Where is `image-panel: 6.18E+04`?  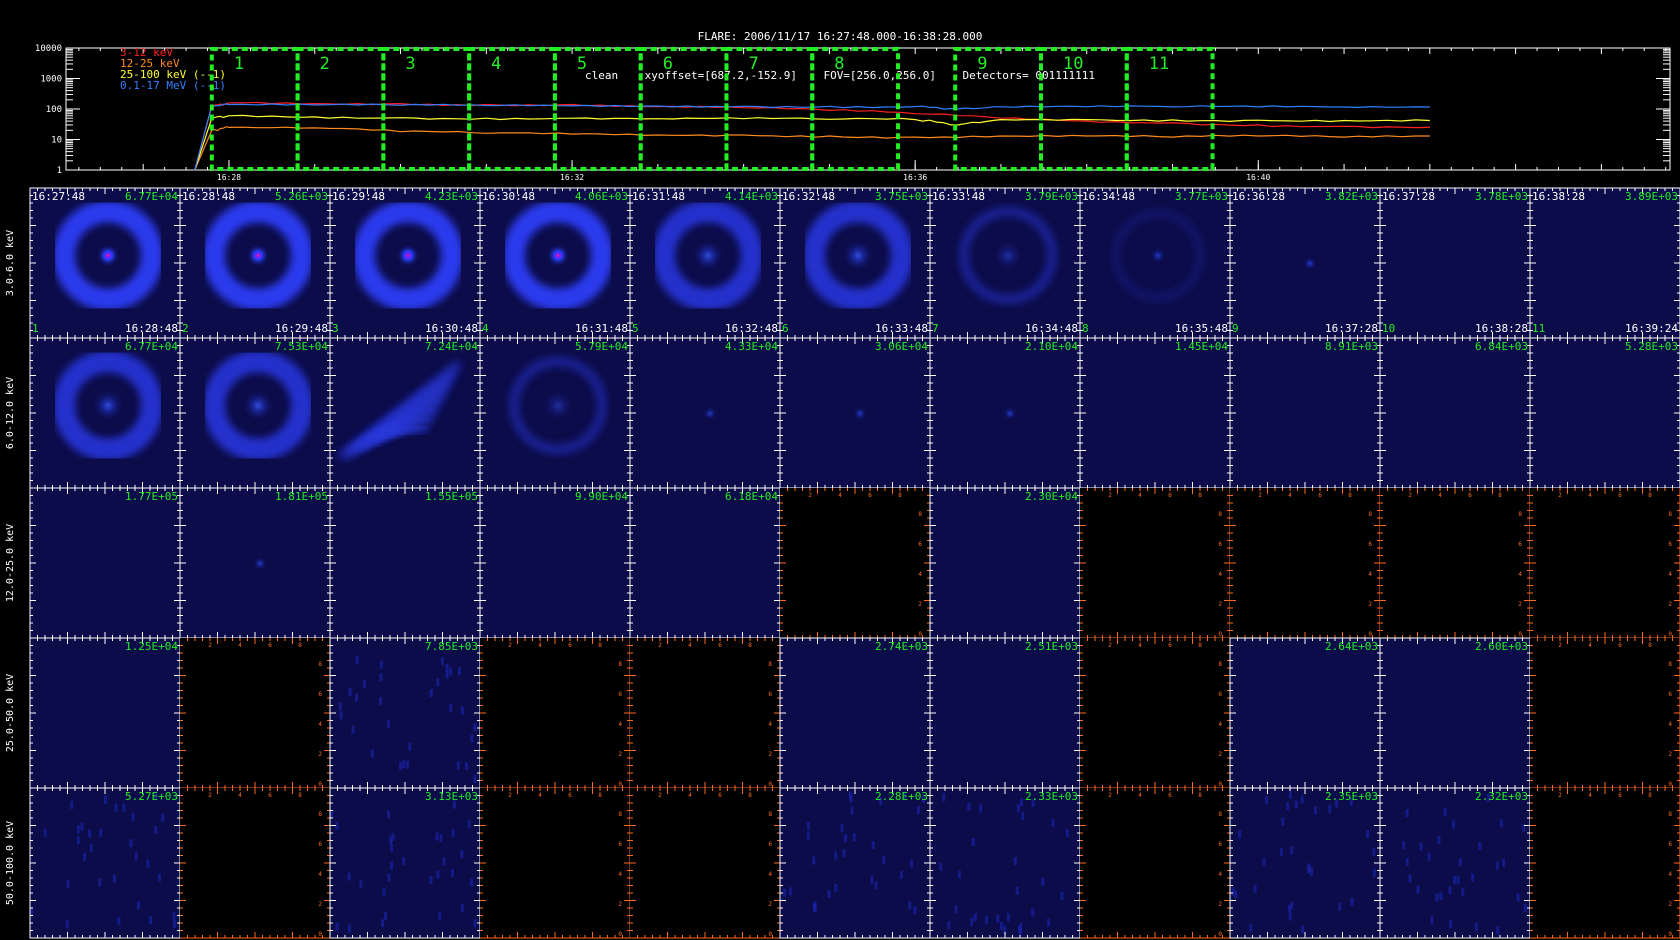 image-panel: 6.18E+04 is located at coordinates (705, 563).